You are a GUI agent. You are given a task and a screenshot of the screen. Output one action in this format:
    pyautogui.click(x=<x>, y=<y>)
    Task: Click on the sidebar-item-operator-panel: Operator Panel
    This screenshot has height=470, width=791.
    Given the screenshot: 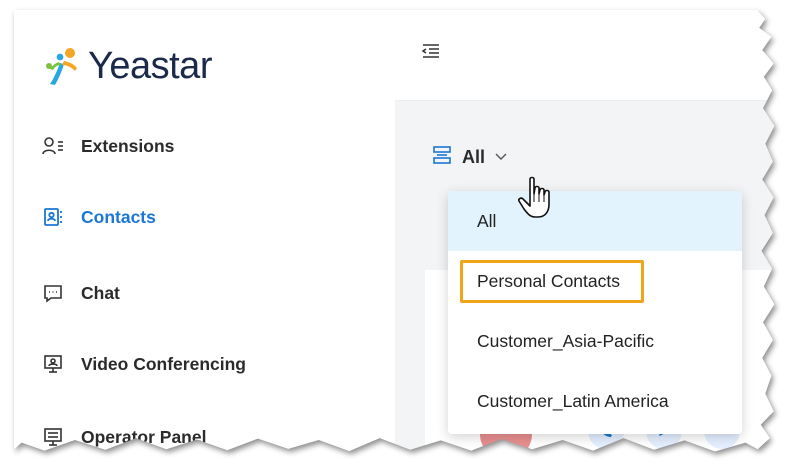 What is the action you would take?
    pyautogui.click(x=124, y=437)
    